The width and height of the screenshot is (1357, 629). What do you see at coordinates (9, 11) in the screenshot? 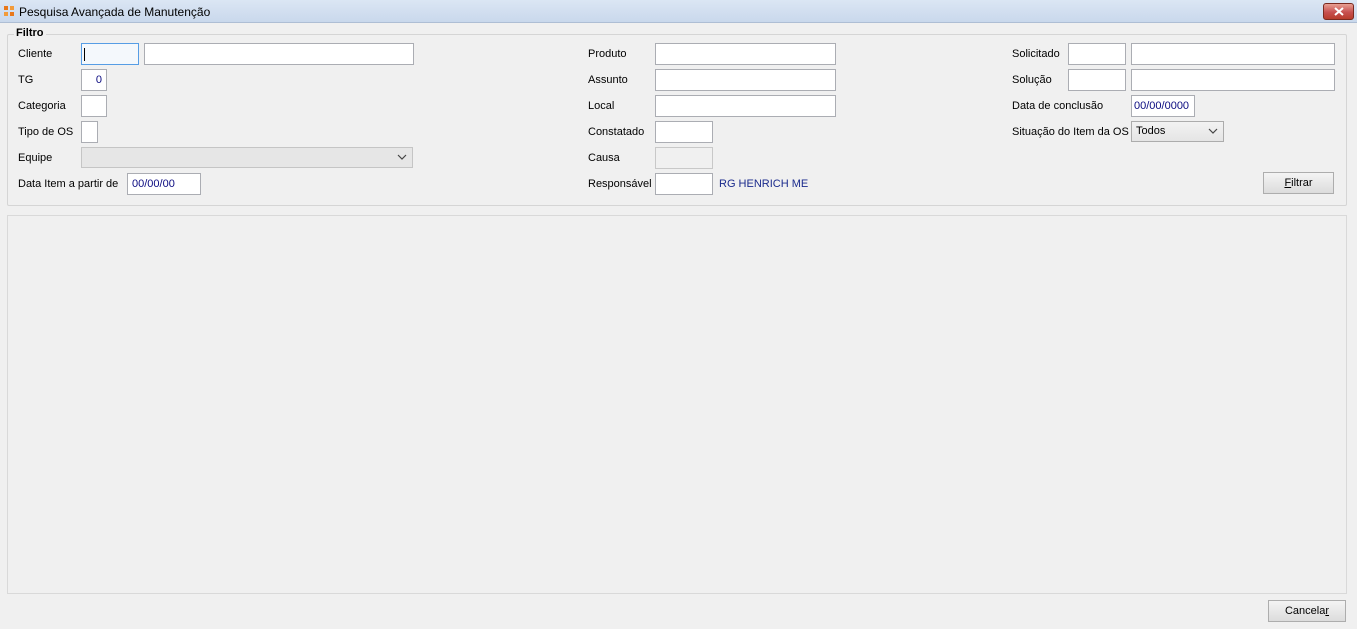
I see `app-icon` at bounding box center [9, 11].